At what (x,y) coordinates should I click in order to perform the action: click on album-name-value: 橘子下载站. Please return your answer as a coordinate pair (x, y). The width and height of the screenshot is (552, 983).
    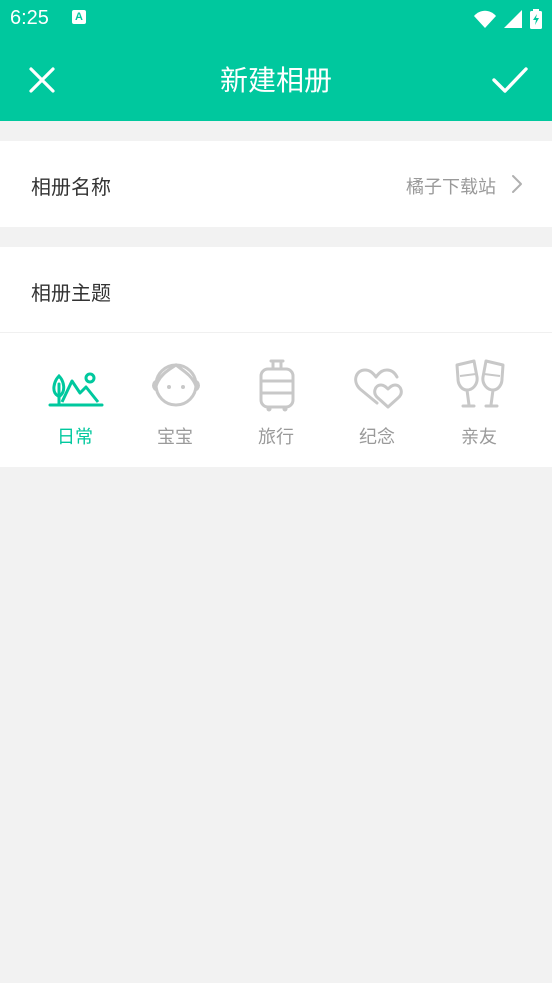
    Looking at the image, I should click on (451, 187).